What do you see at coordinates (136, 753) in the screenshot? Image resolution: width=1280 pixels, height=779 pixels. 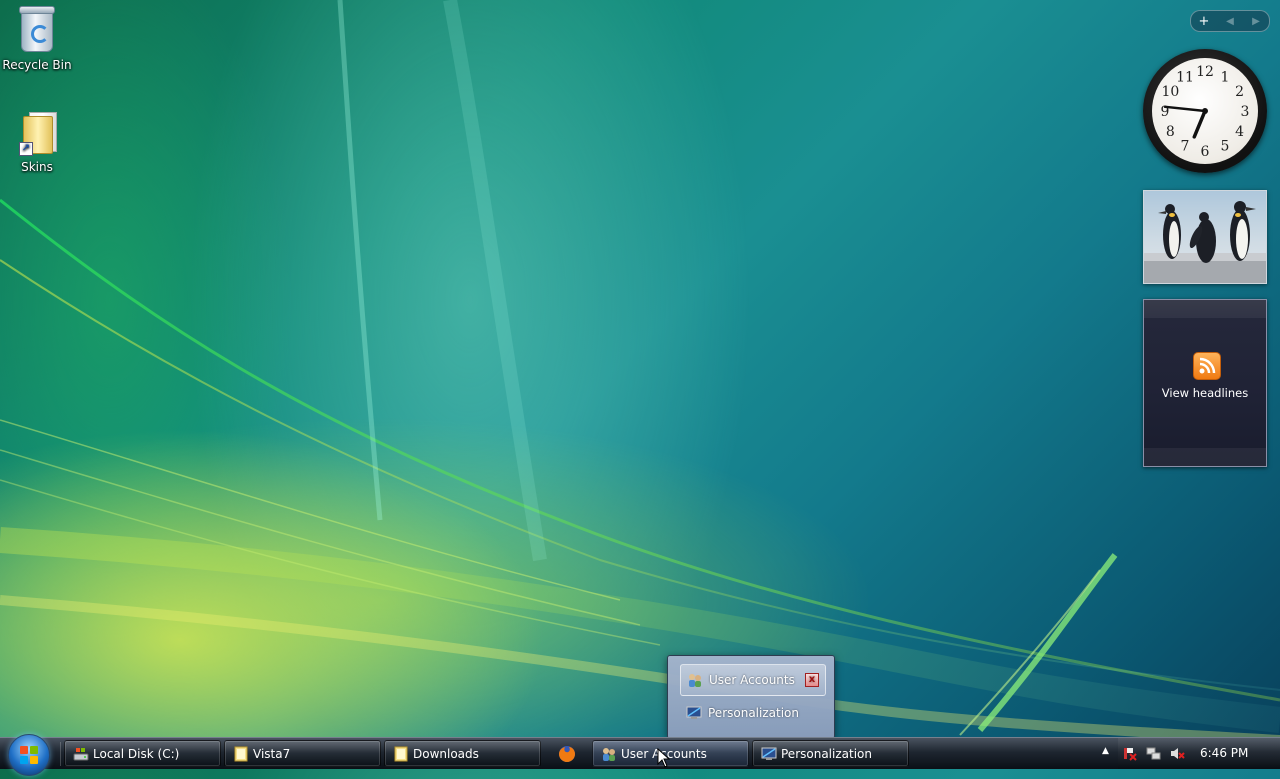 I see `taskbar-button-label: Local Disk (C:)` at bounding box center [136, 753].